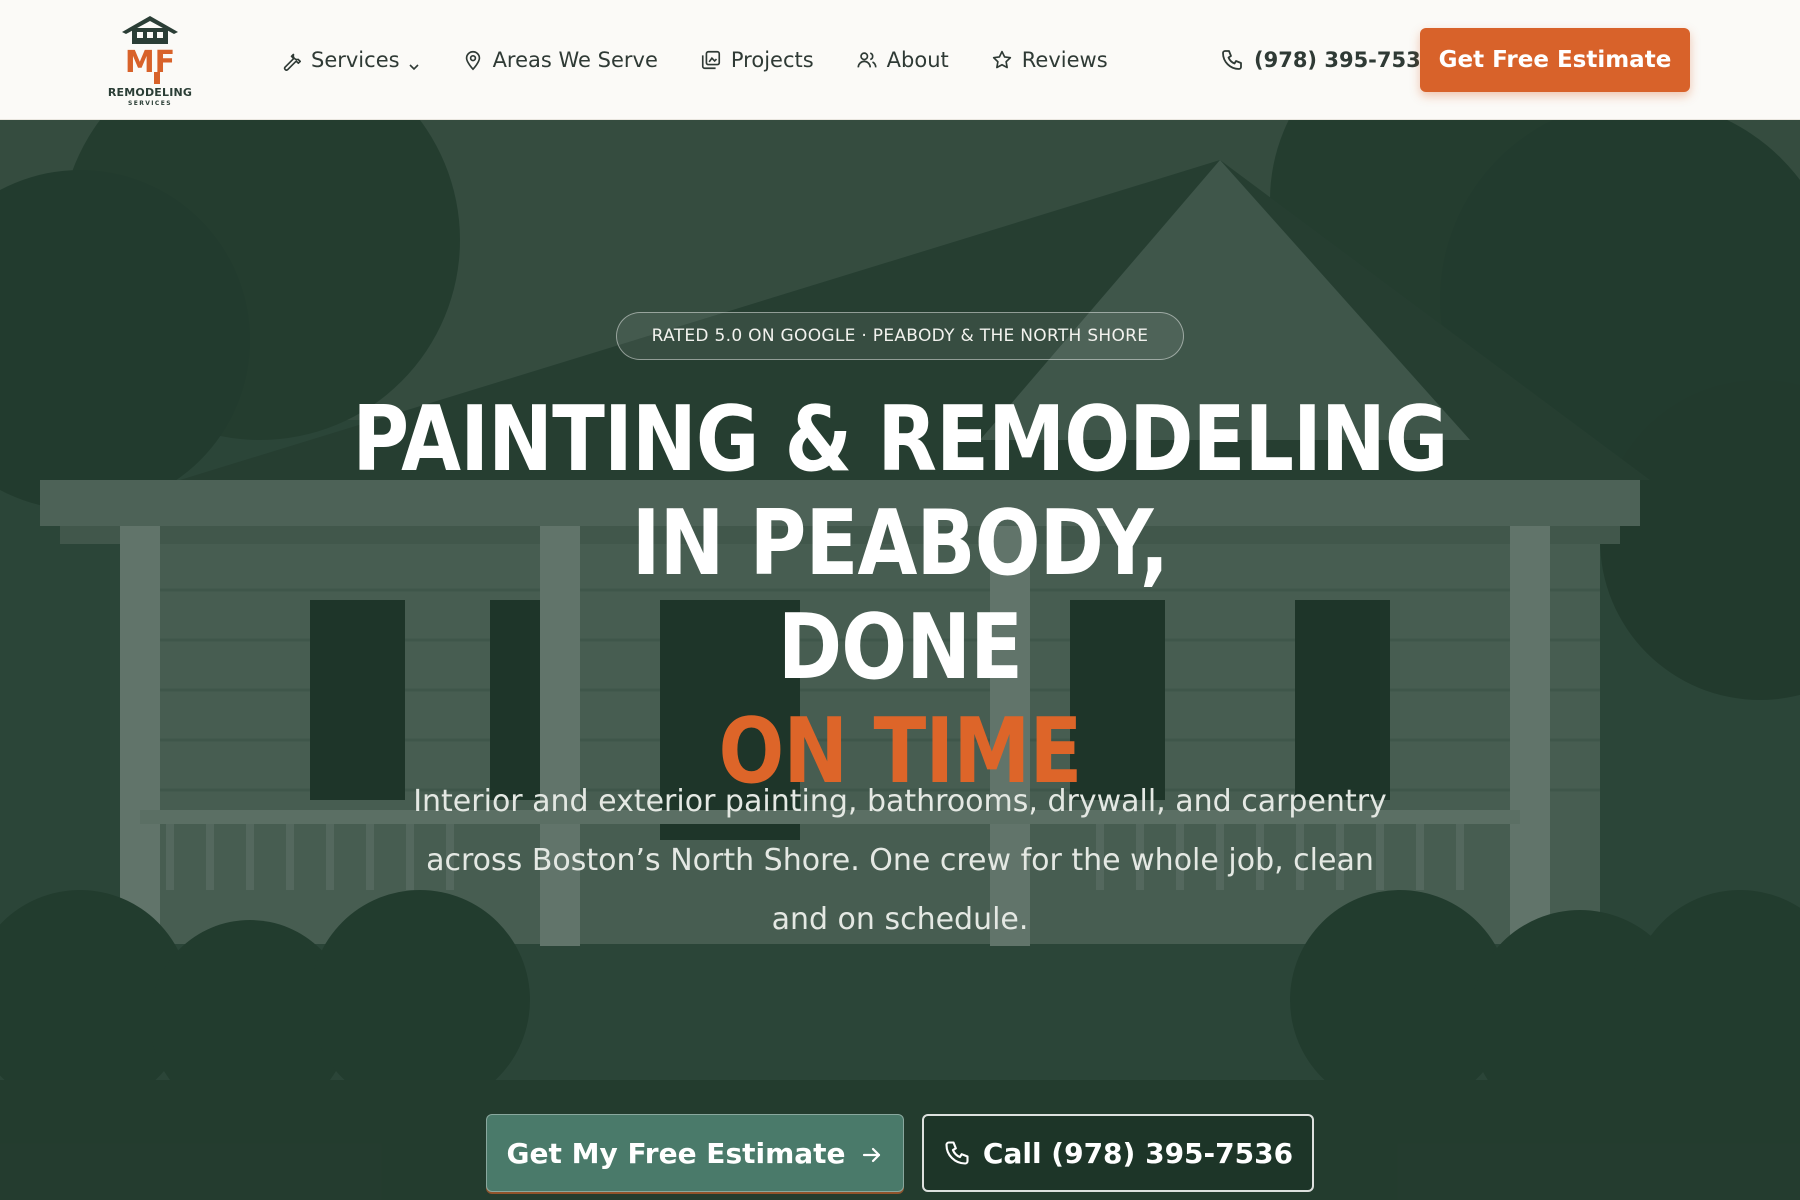  Describe the element at coordinates (473, 60) in the screenshot. I see `map-pin-icon` at that location.